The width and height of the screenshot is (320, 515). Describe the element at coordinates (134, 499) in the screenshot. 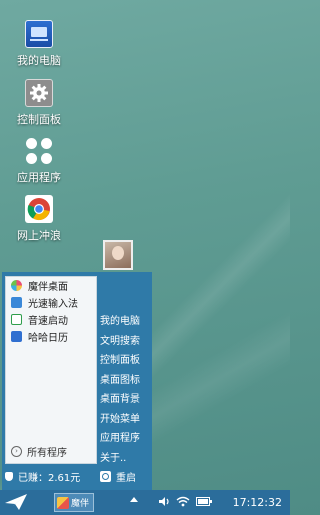

I see `tray-expand-icon` at that location.